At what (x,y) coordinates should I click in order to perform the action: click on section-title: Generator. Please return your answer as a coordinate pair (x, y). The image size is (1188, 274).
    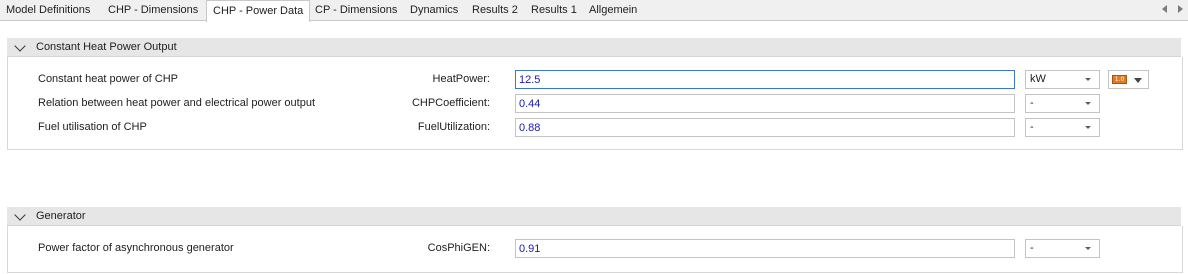
    Looking at the image, I should click on (61, 216).